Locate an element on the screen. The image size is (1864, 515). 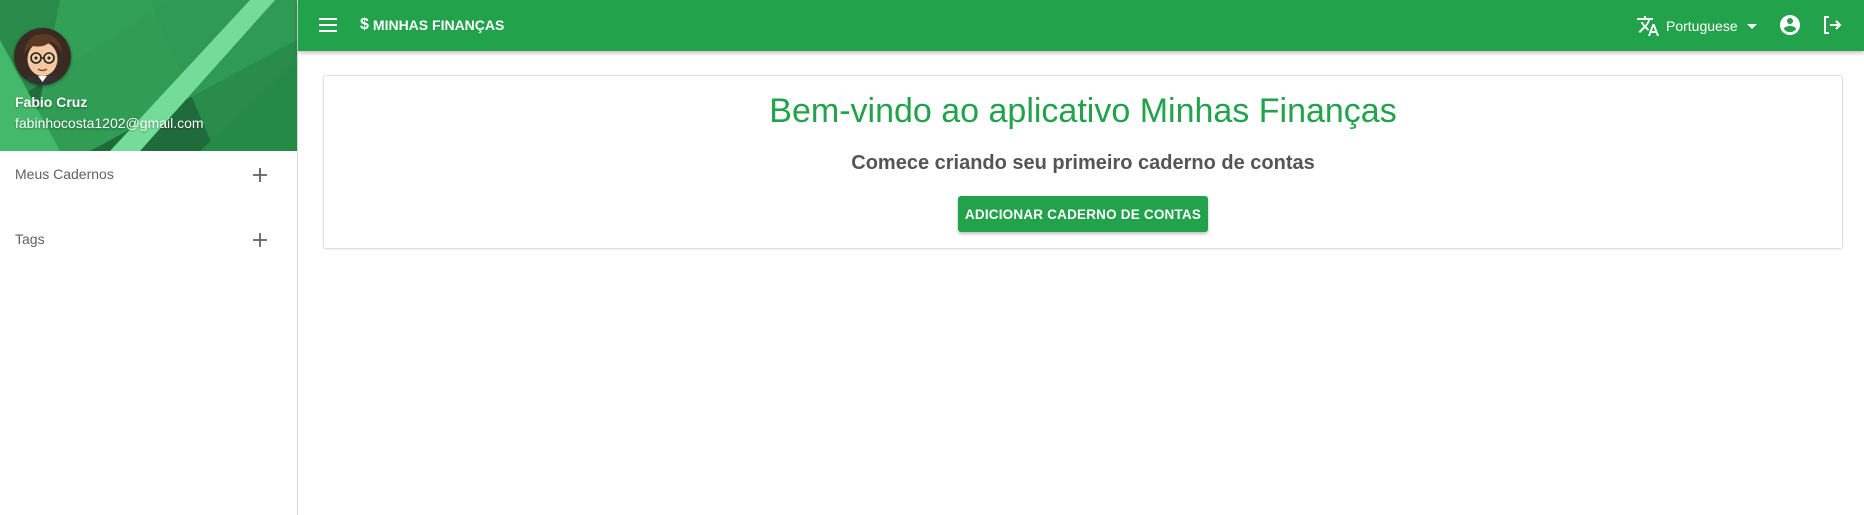
profile-header: Fabio Cruz fabinhocosta1202@gmail.com is located at coordinates (148, 75).